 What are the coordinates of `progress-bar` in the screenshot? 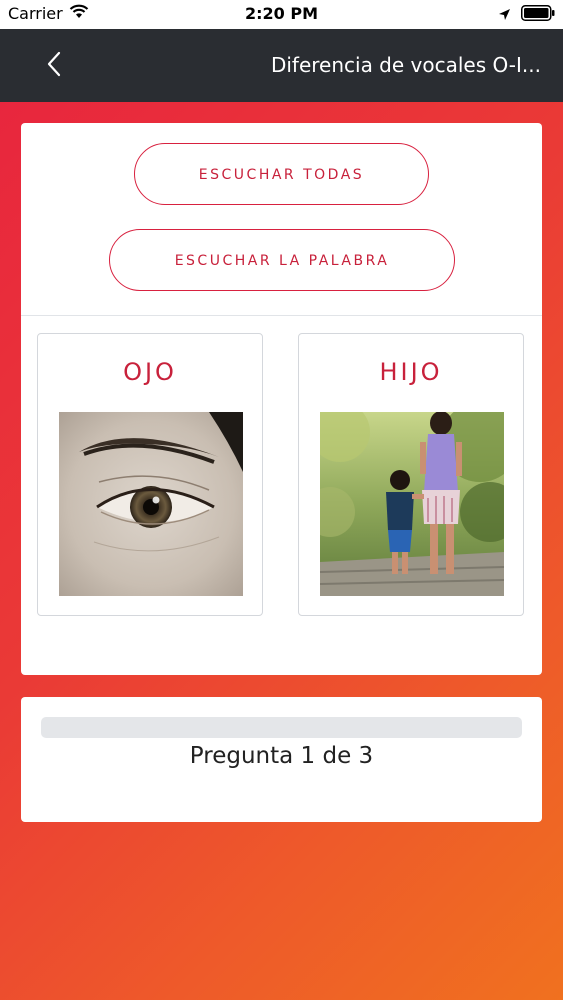 It's located at (281, 727).